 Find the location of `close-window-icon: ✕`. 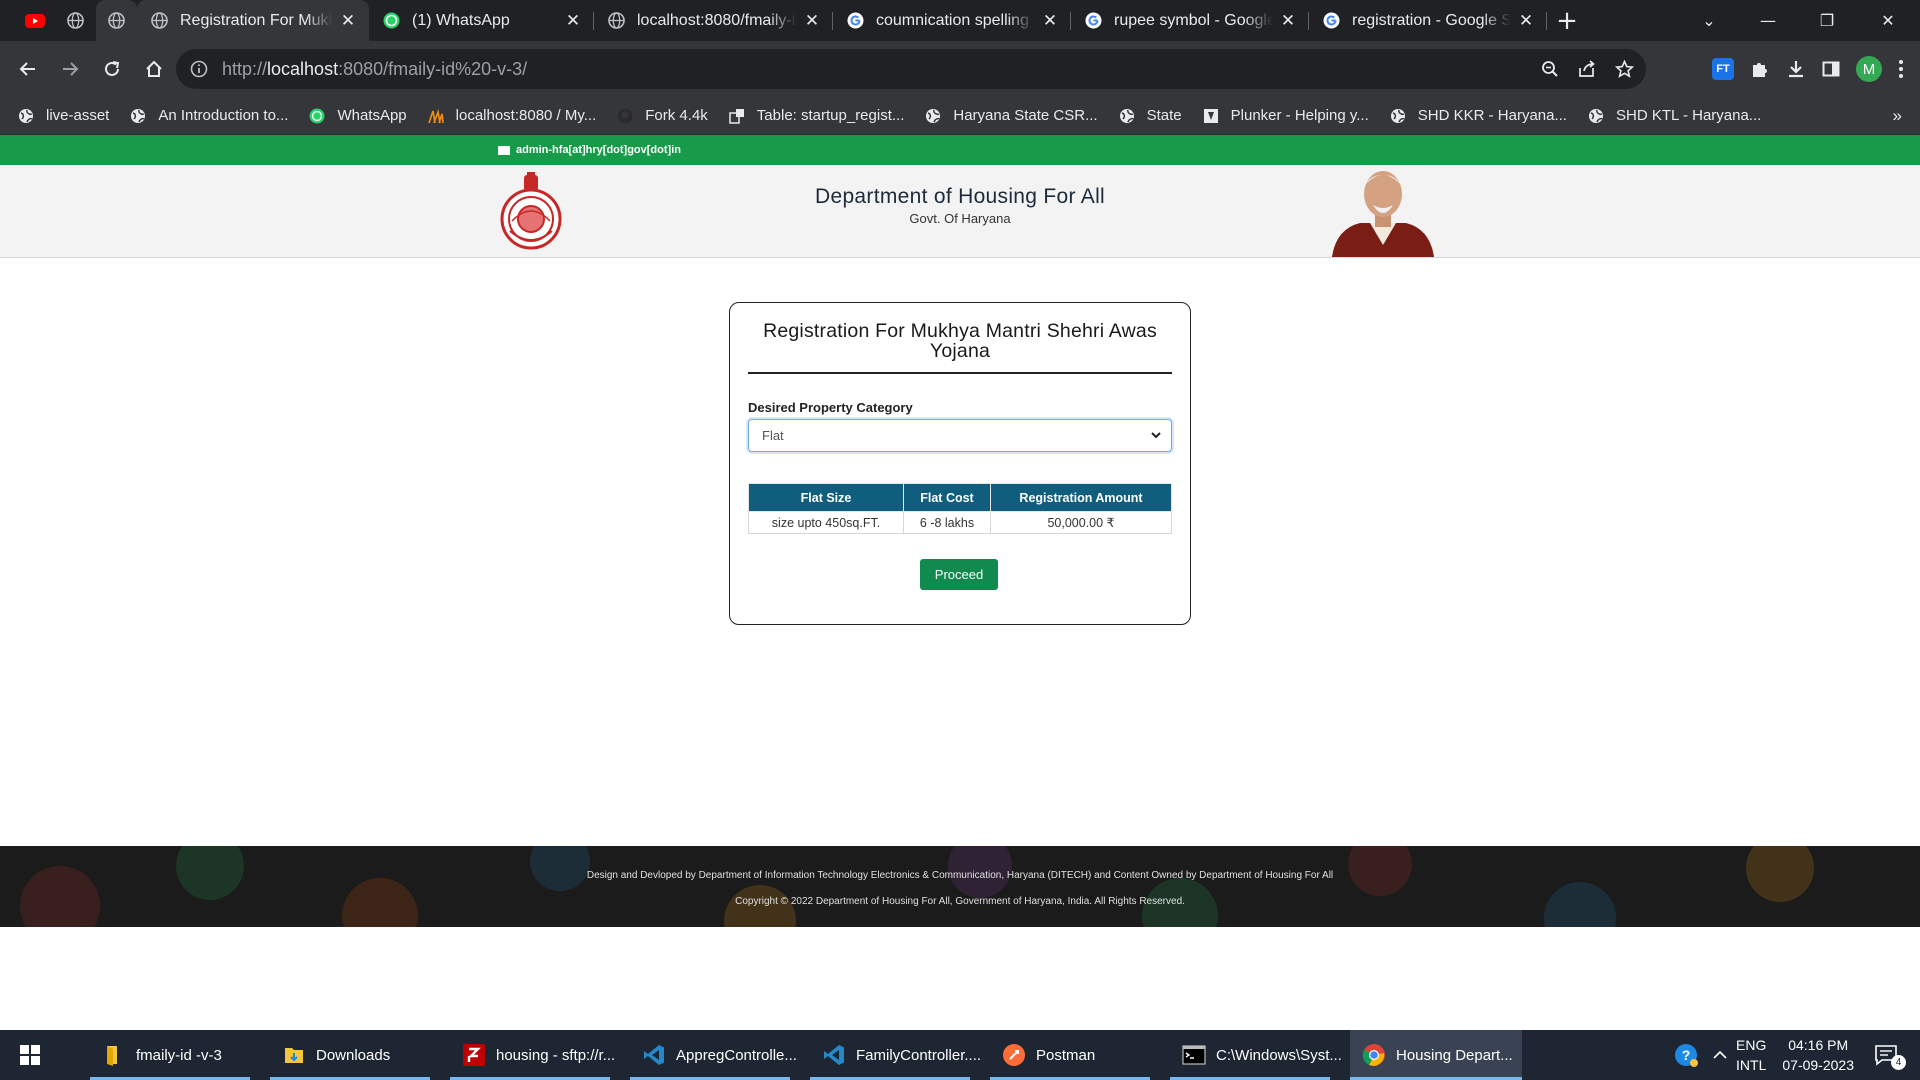

close-window-icon: ✕ is located at coordinates (1888, 20).